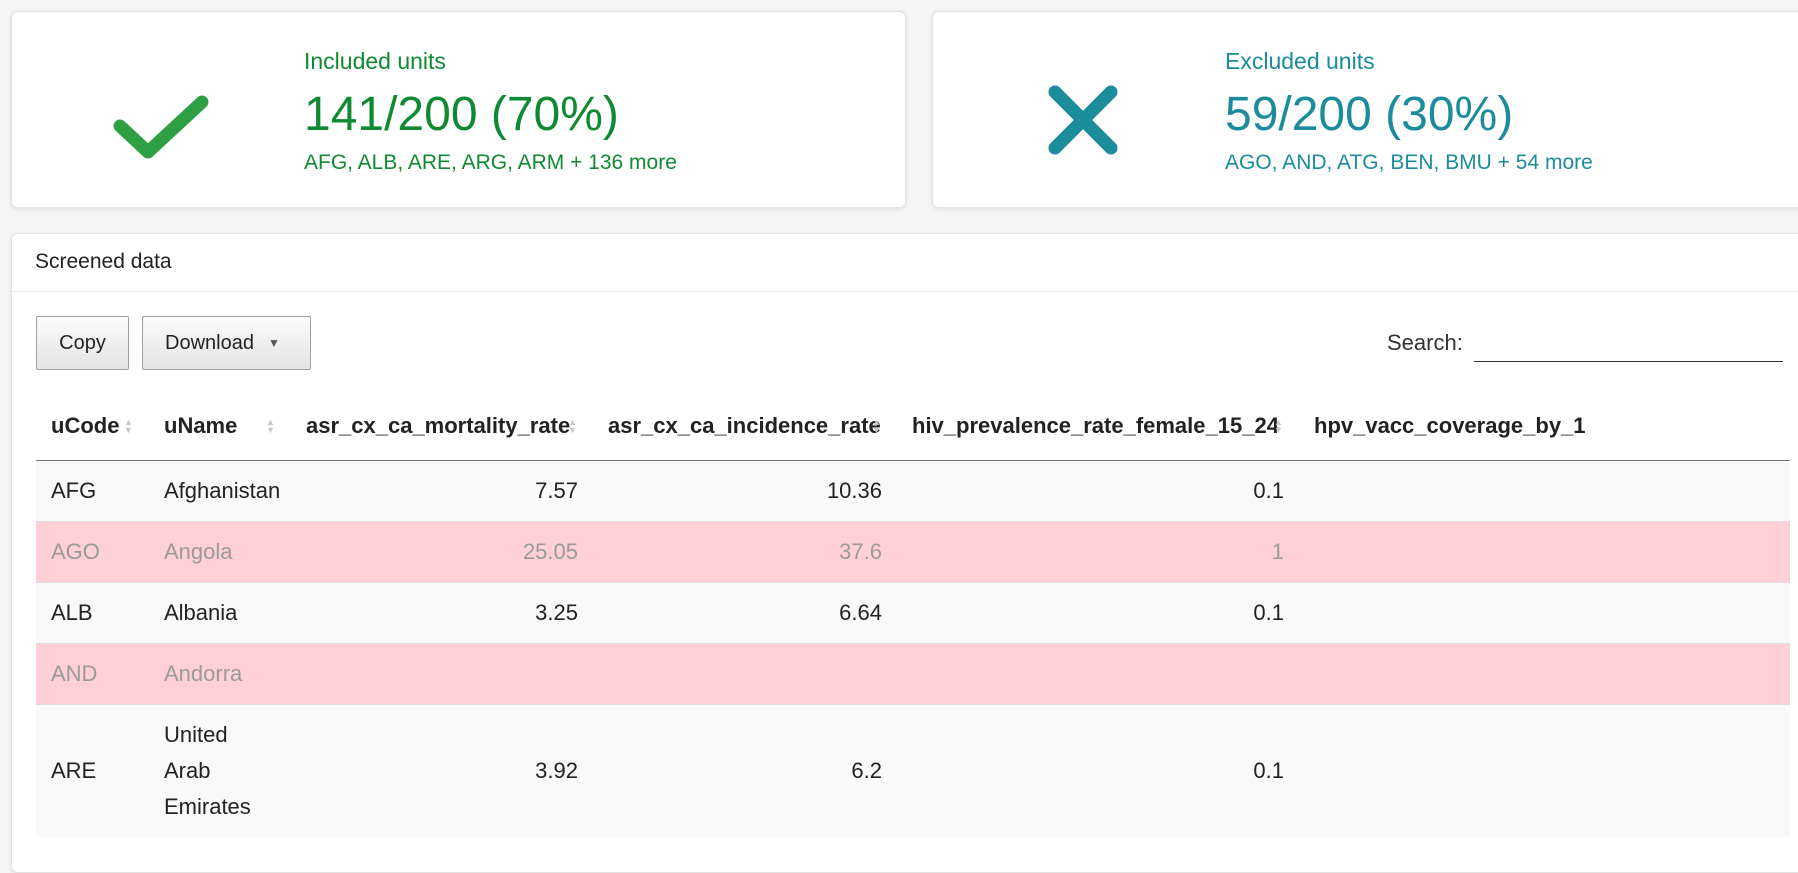 The image size is (1798, 873). I want to click on cell-uname: United Arab Emirates, so click(220, 770).